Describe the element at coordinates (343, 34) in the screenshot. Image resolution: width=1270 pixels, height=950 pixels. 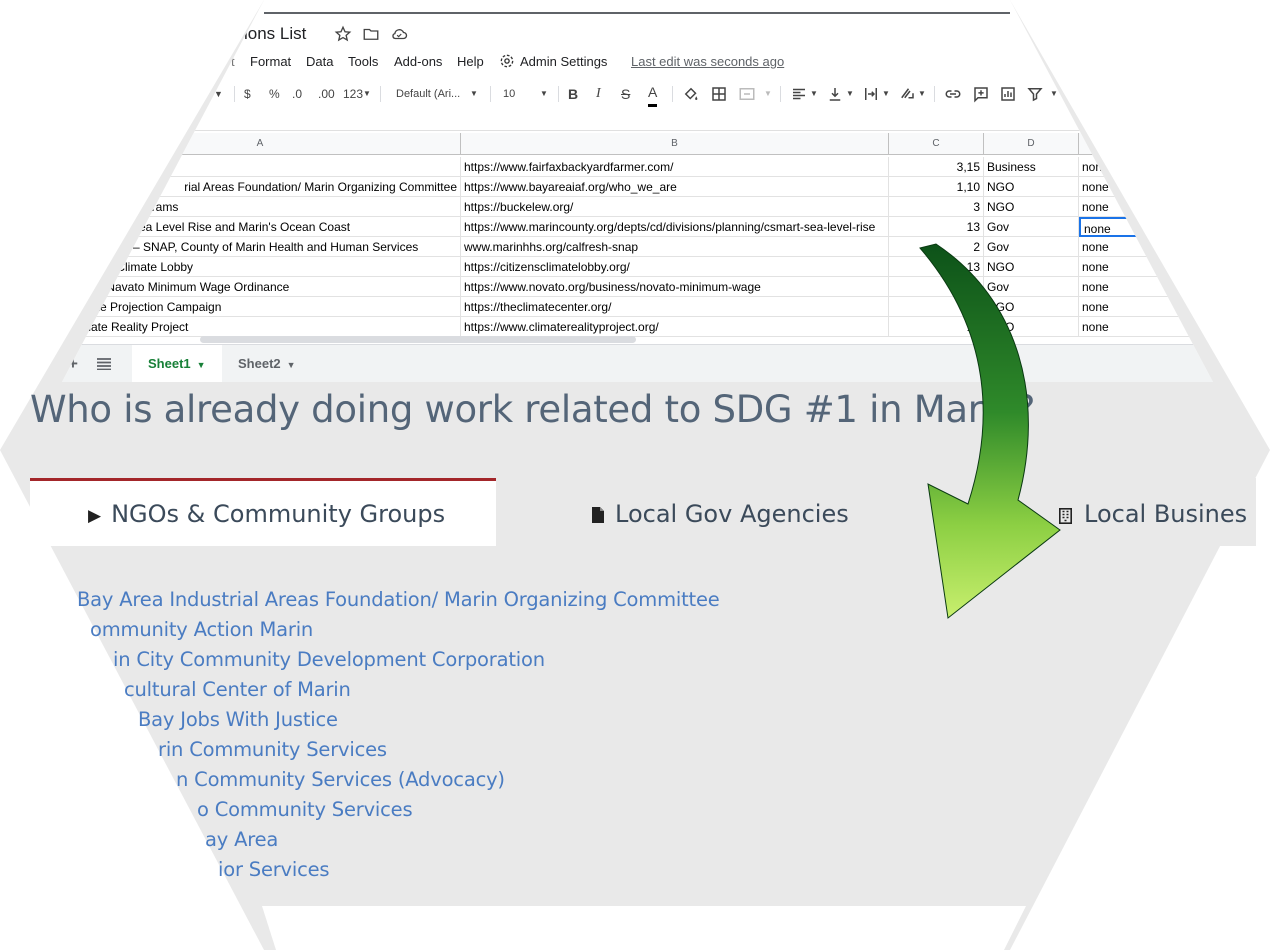
I see `star-icon` at that location.